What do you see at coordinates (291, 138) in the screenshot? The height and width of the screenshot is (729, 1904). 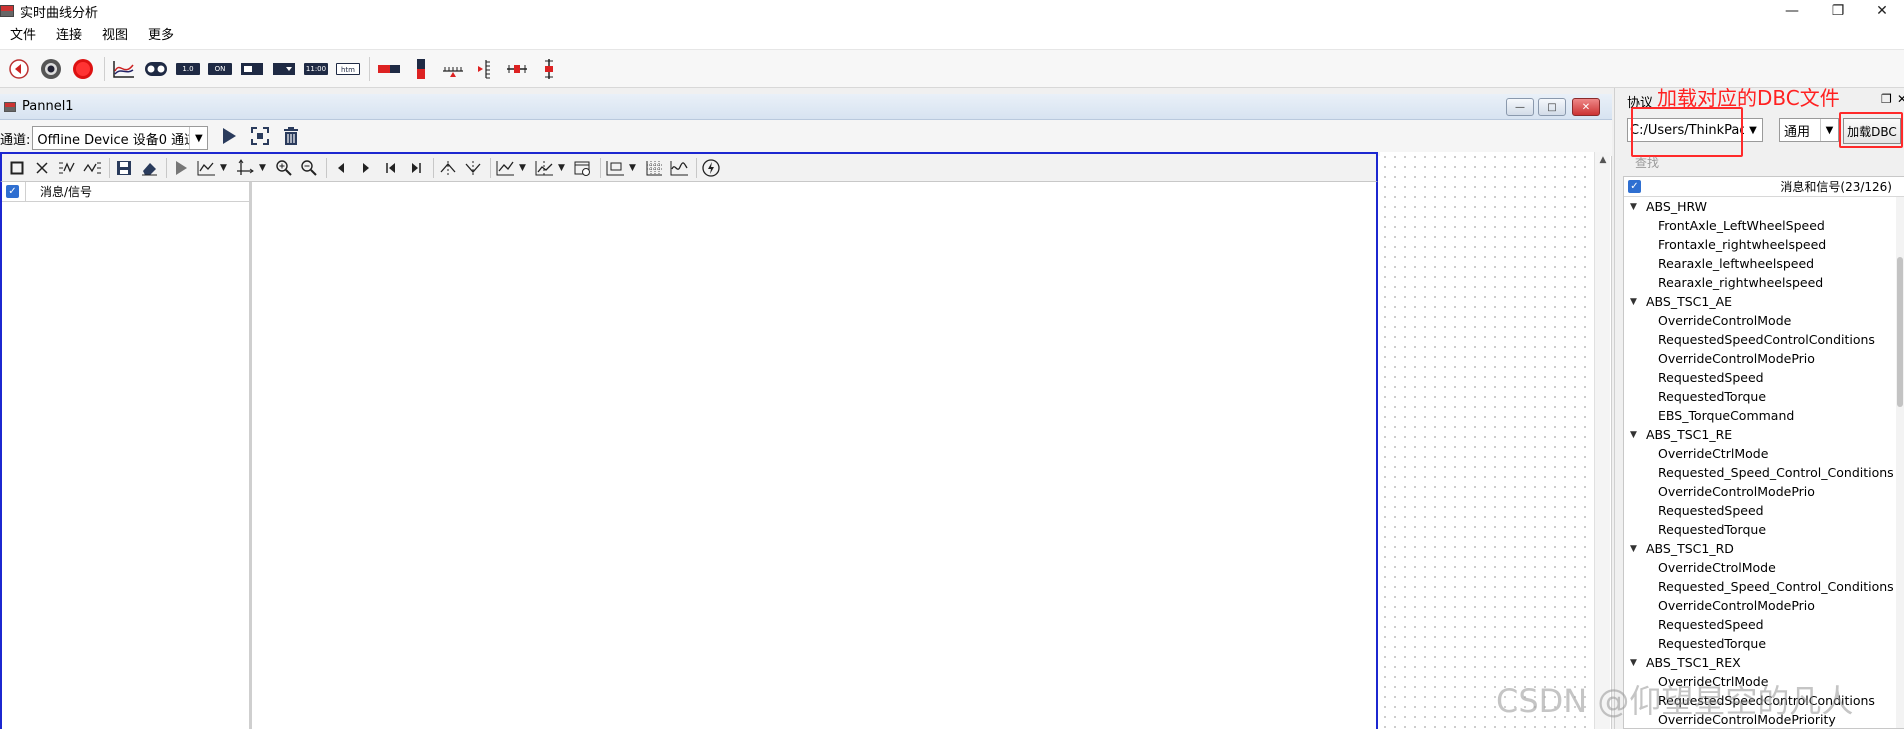 I see `delete-icon` at bounding box center [291, 138].